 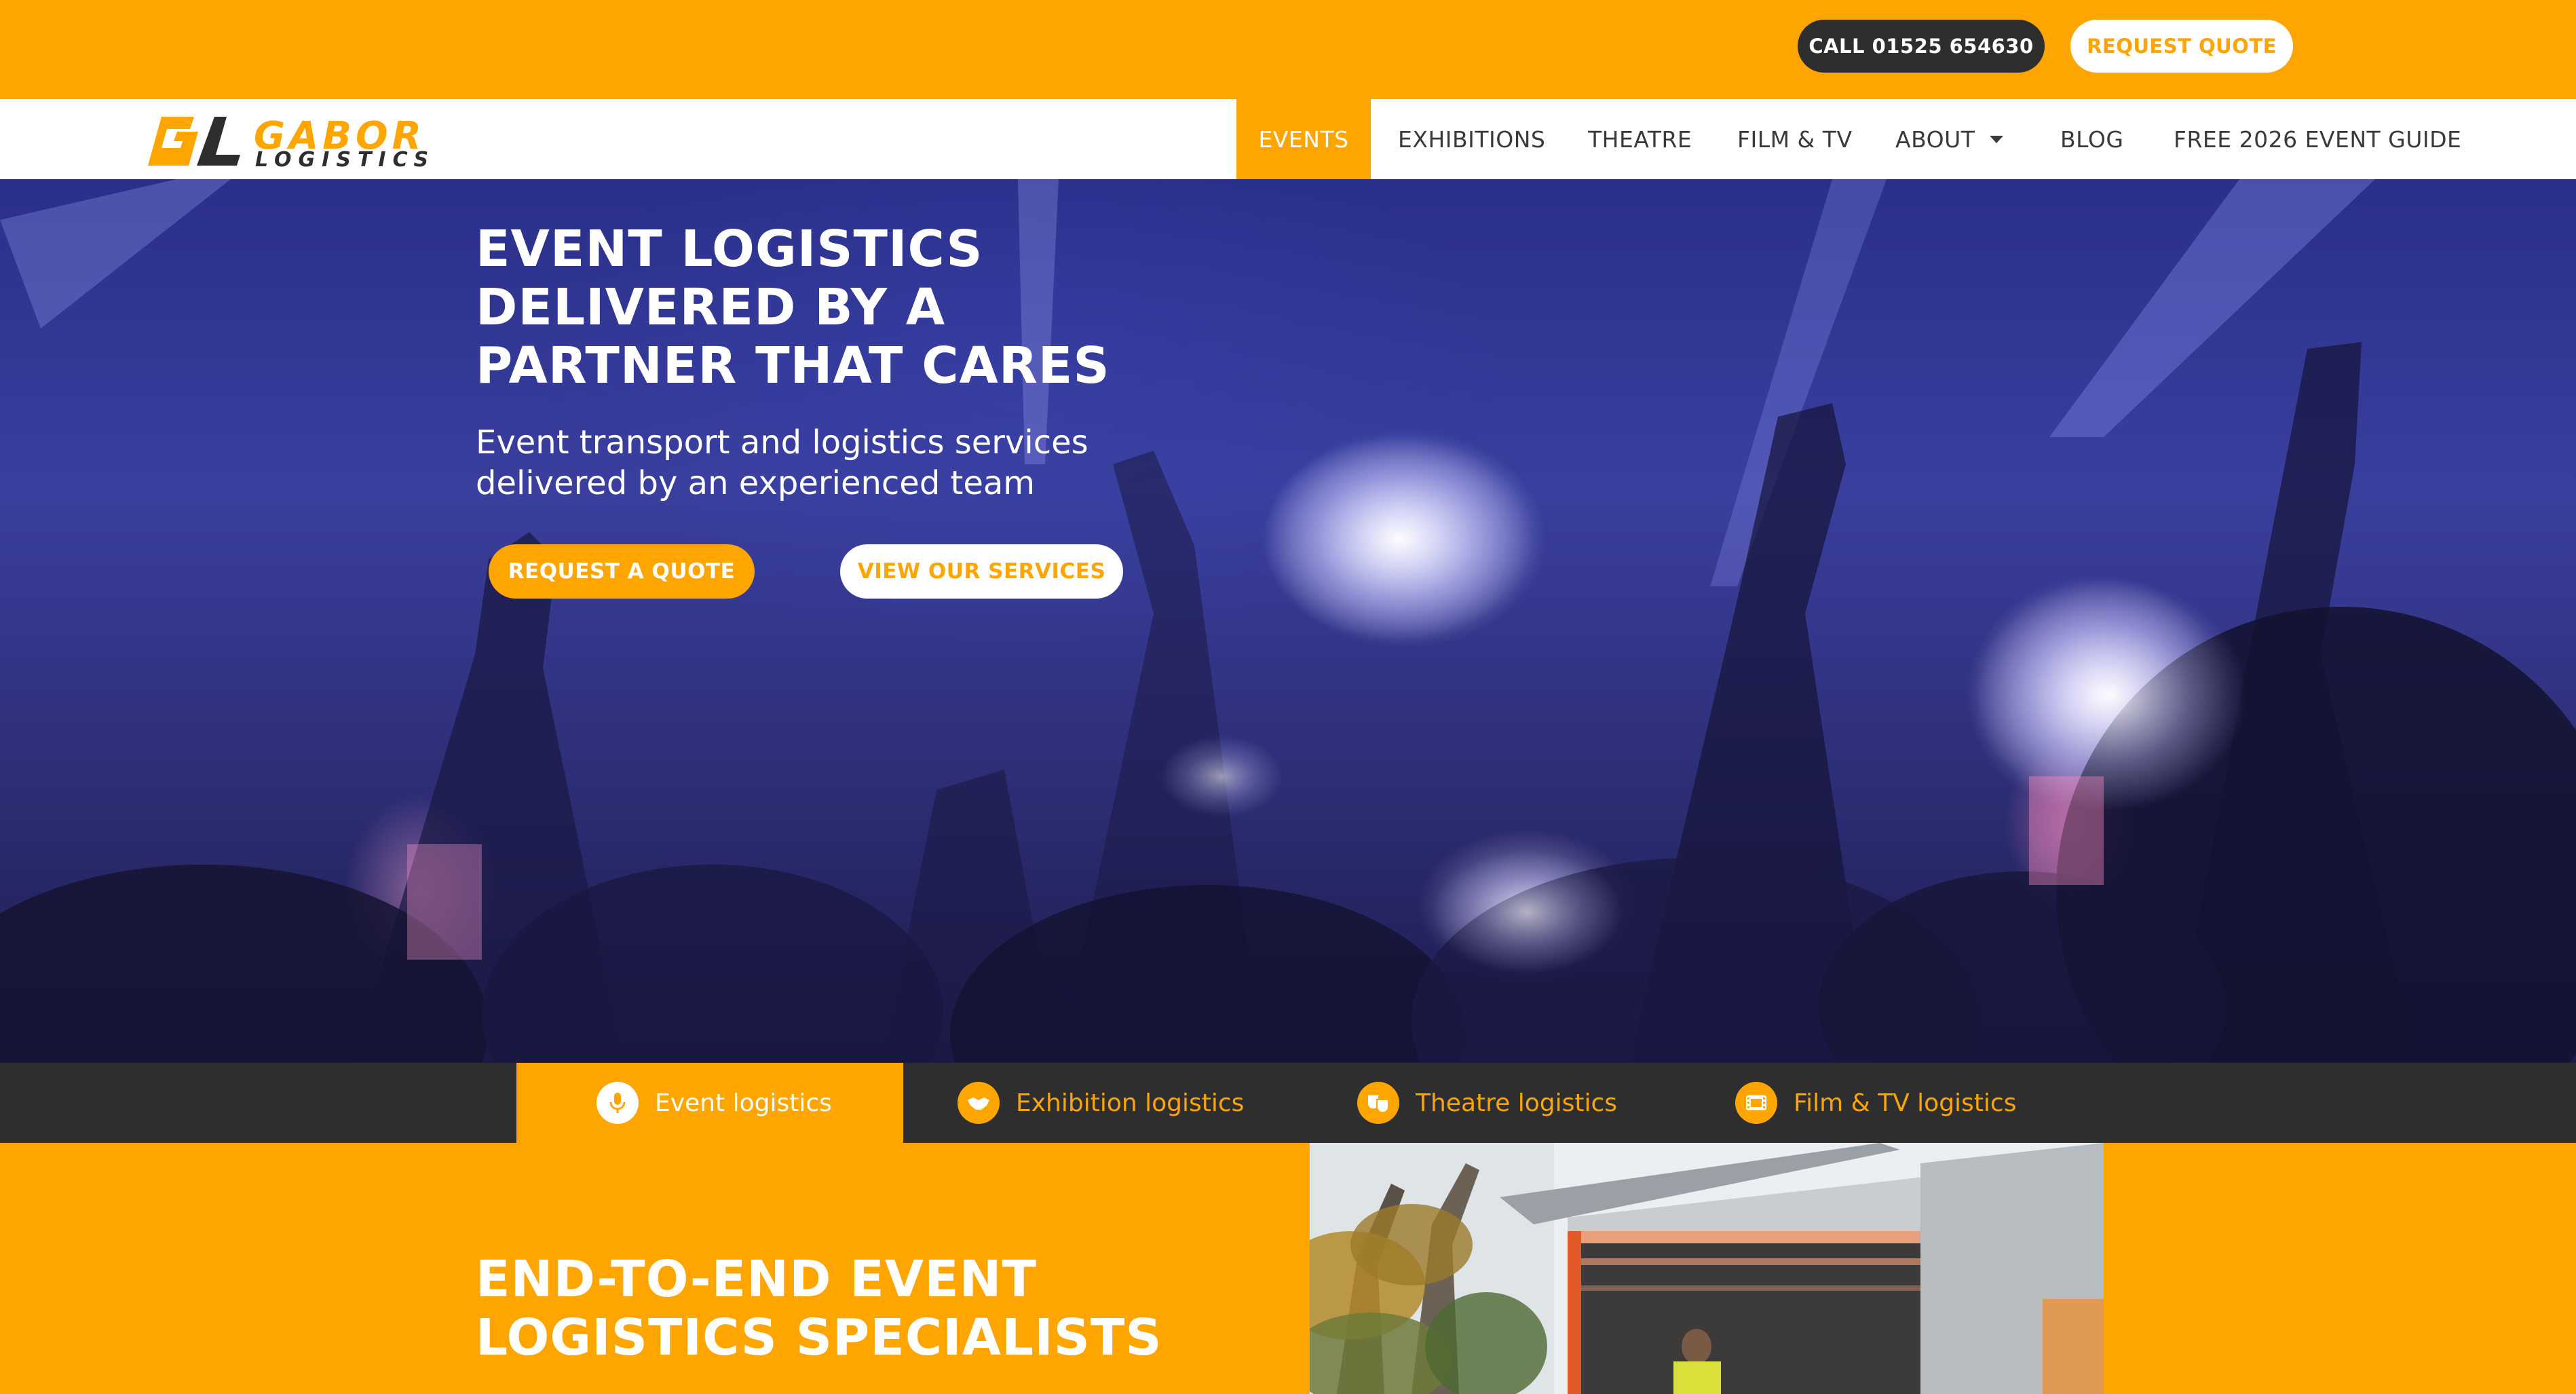 What do you see at coordinates (2317, 139) in the screenshot?
I see `nav-item-event-guide: FREE 2026 EVENT GUIDE` at bounding box center [2317, 139].